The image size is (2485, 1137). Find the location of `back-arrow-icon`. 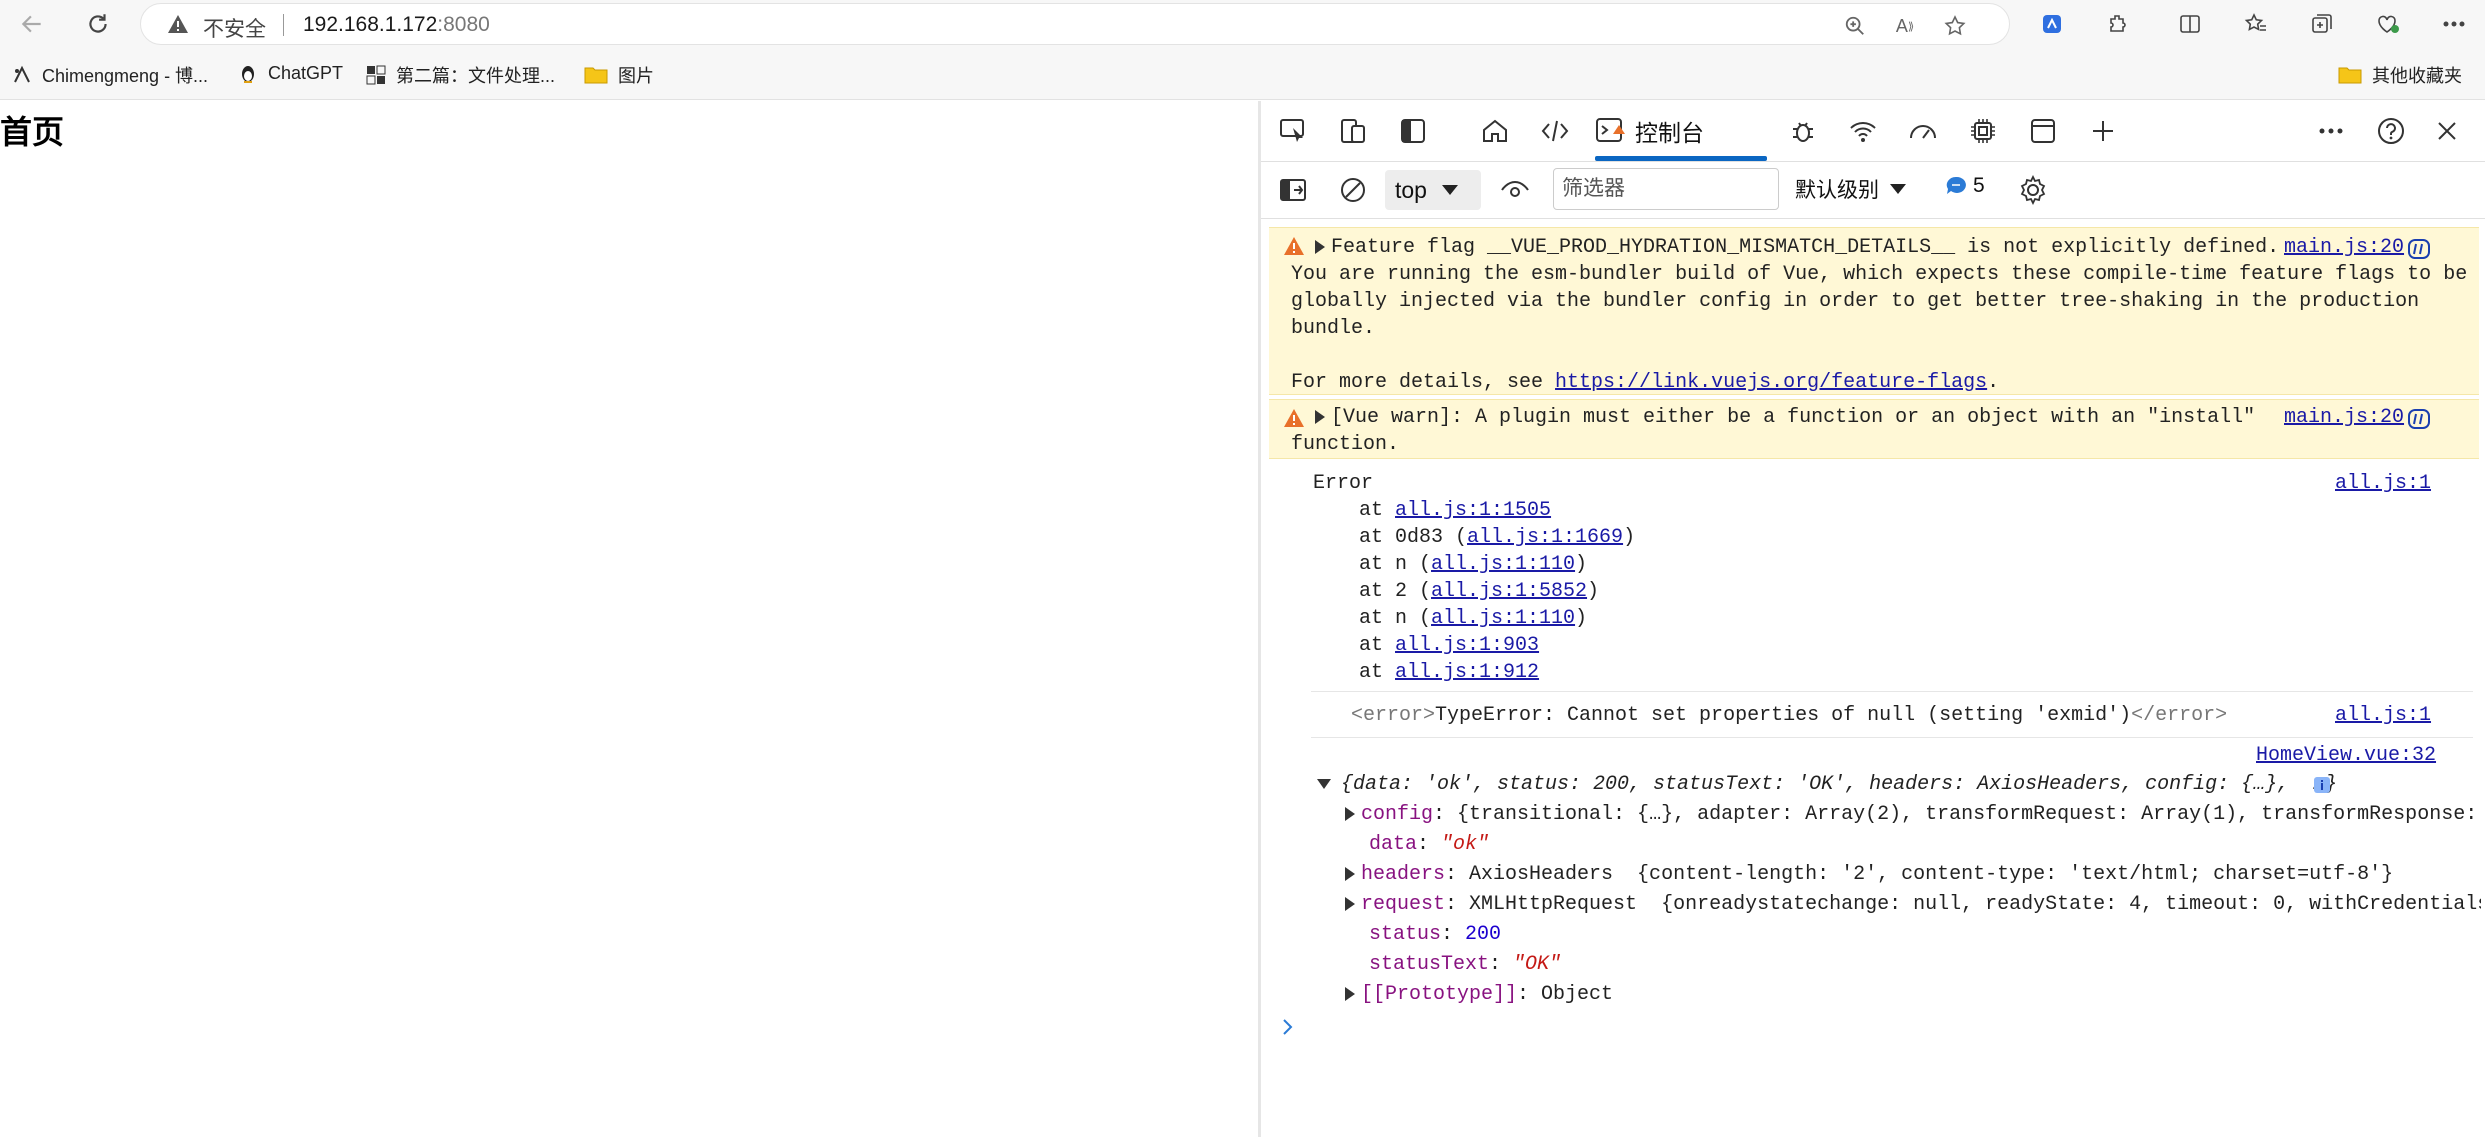

back-arrow-icon is located at coordinates (32, 24).